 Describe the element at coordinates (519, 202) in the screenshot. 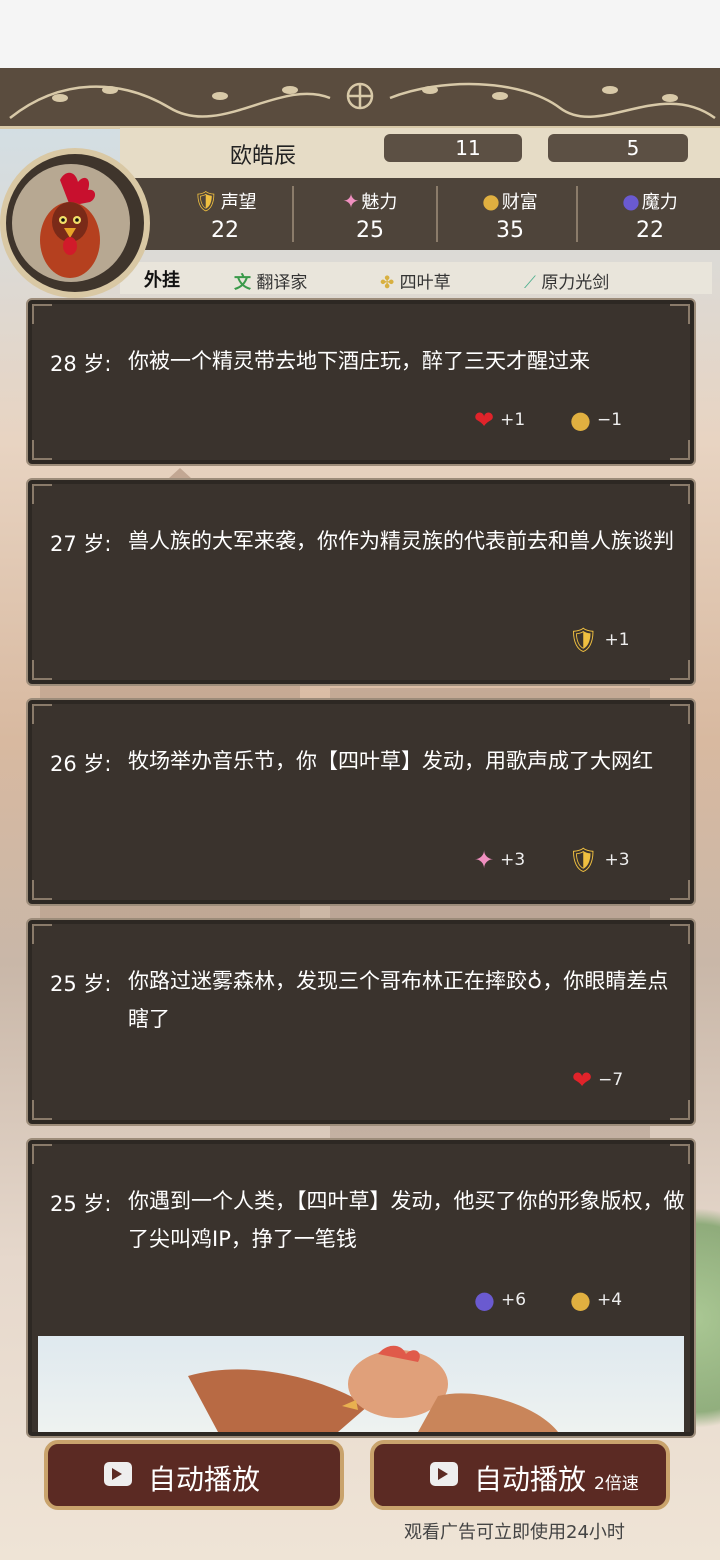

I see `stat-label: 财富` at that location.